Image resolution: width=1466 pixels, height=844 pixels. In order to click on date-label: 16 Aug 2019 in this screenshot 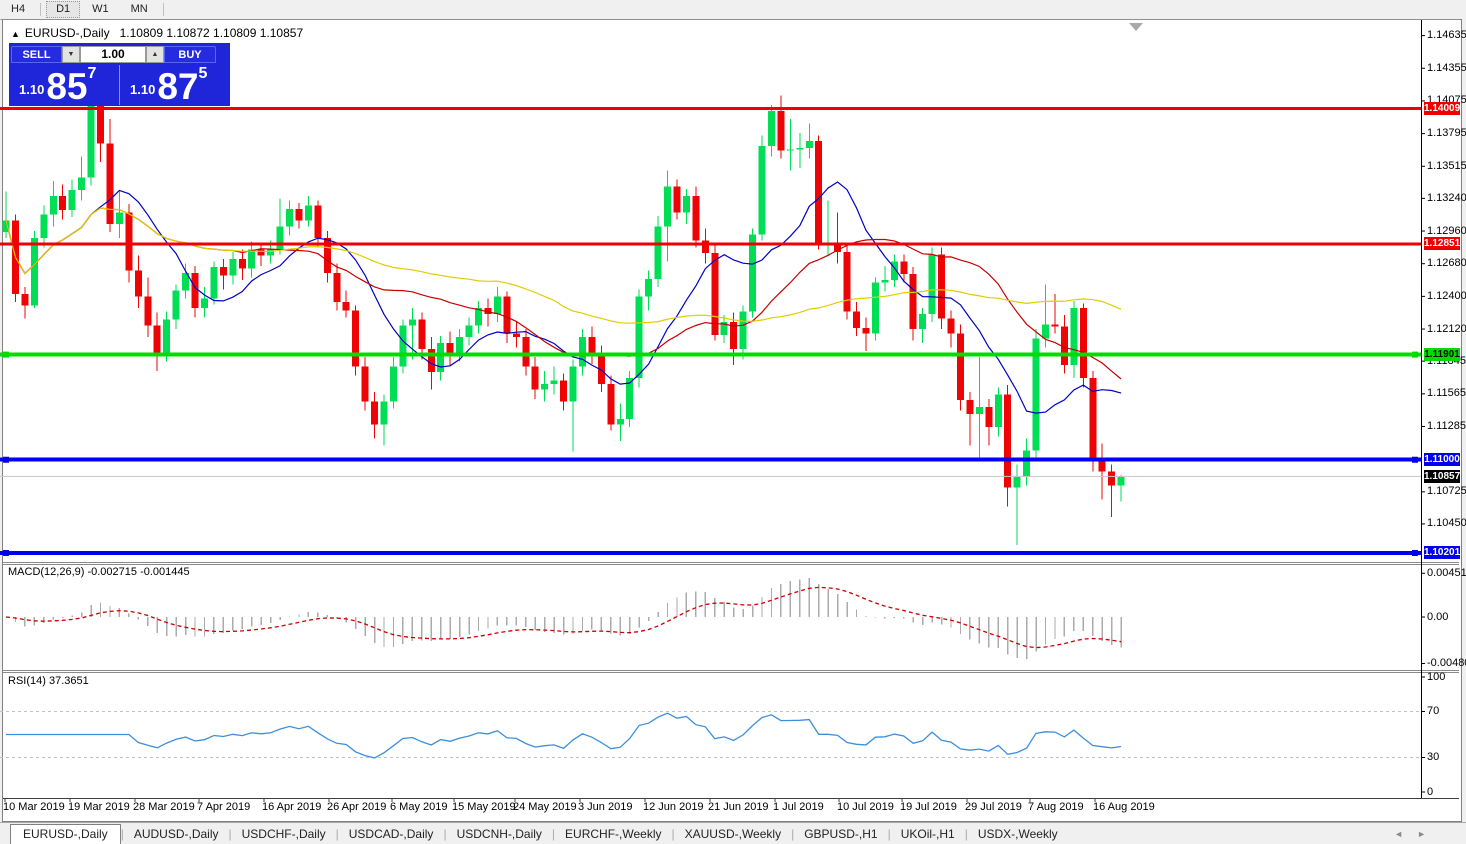, I will do `click(1124, 807)`.